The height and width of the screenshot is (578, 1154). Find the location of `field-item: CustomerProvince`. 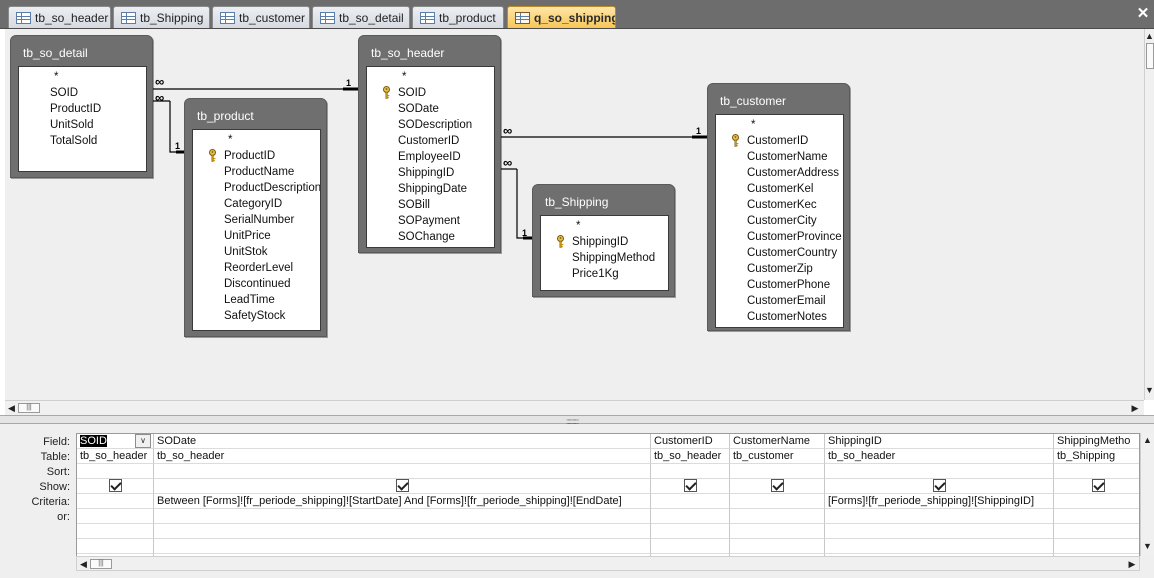

field-item: CustomerProvince is located at coordinates (794, 237).